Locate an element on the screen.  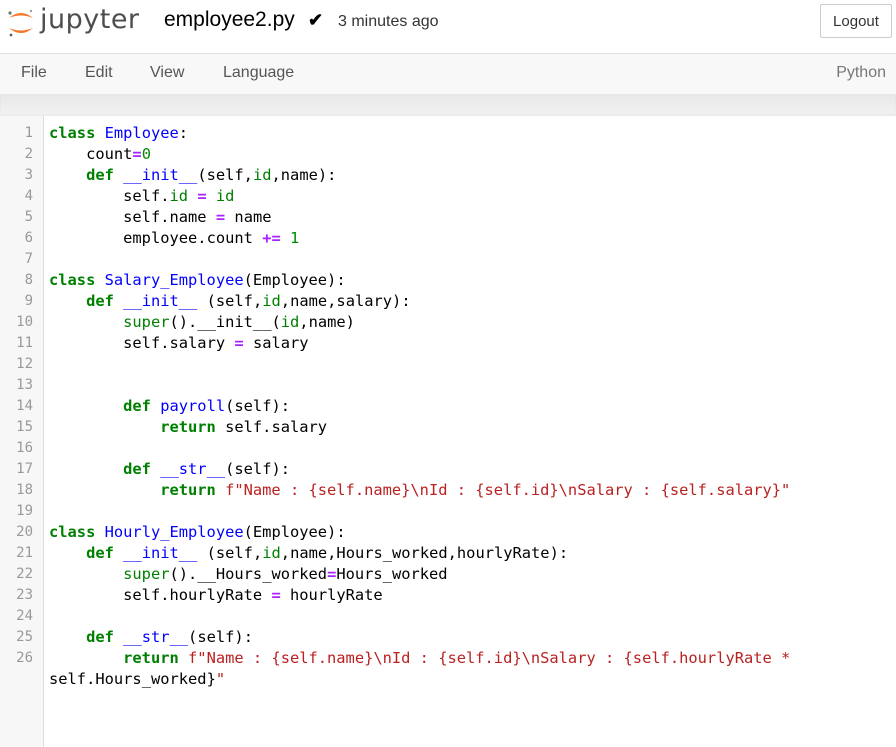
menubar: File Edit View Language Python is located at coordinates (448, 74).